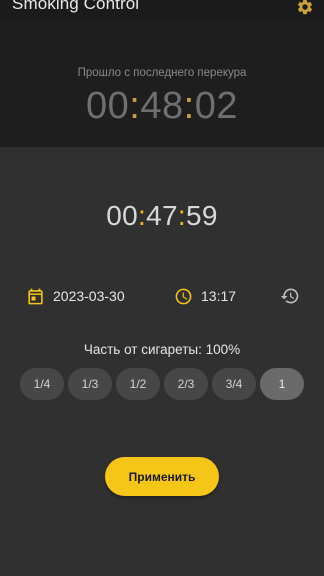  Describe the element at coordinates (138, 384) in the screenshot. I see `fraction-chip: 1/2` at that location.